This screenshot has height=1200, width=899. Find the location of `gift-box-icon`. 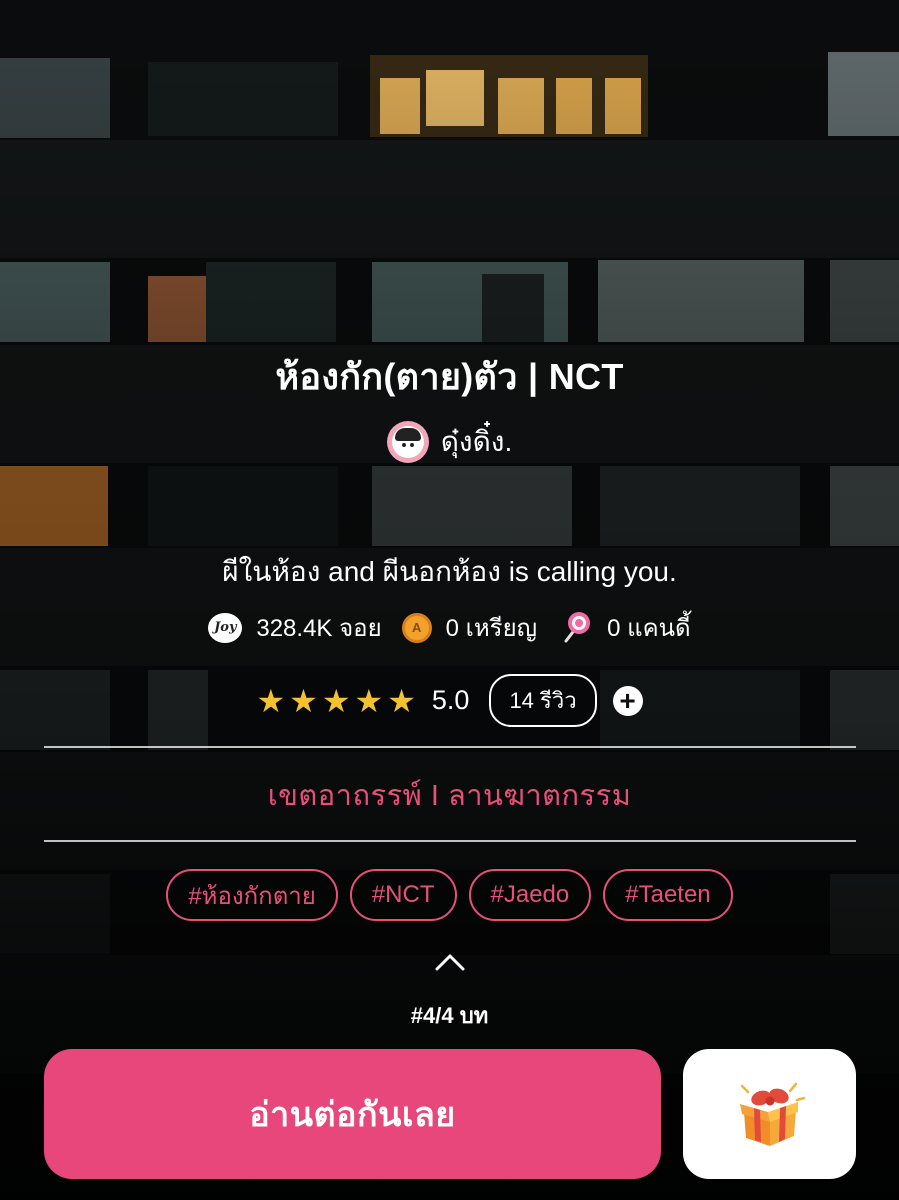

gift-box-icon is located at coordinates (770, 1114).